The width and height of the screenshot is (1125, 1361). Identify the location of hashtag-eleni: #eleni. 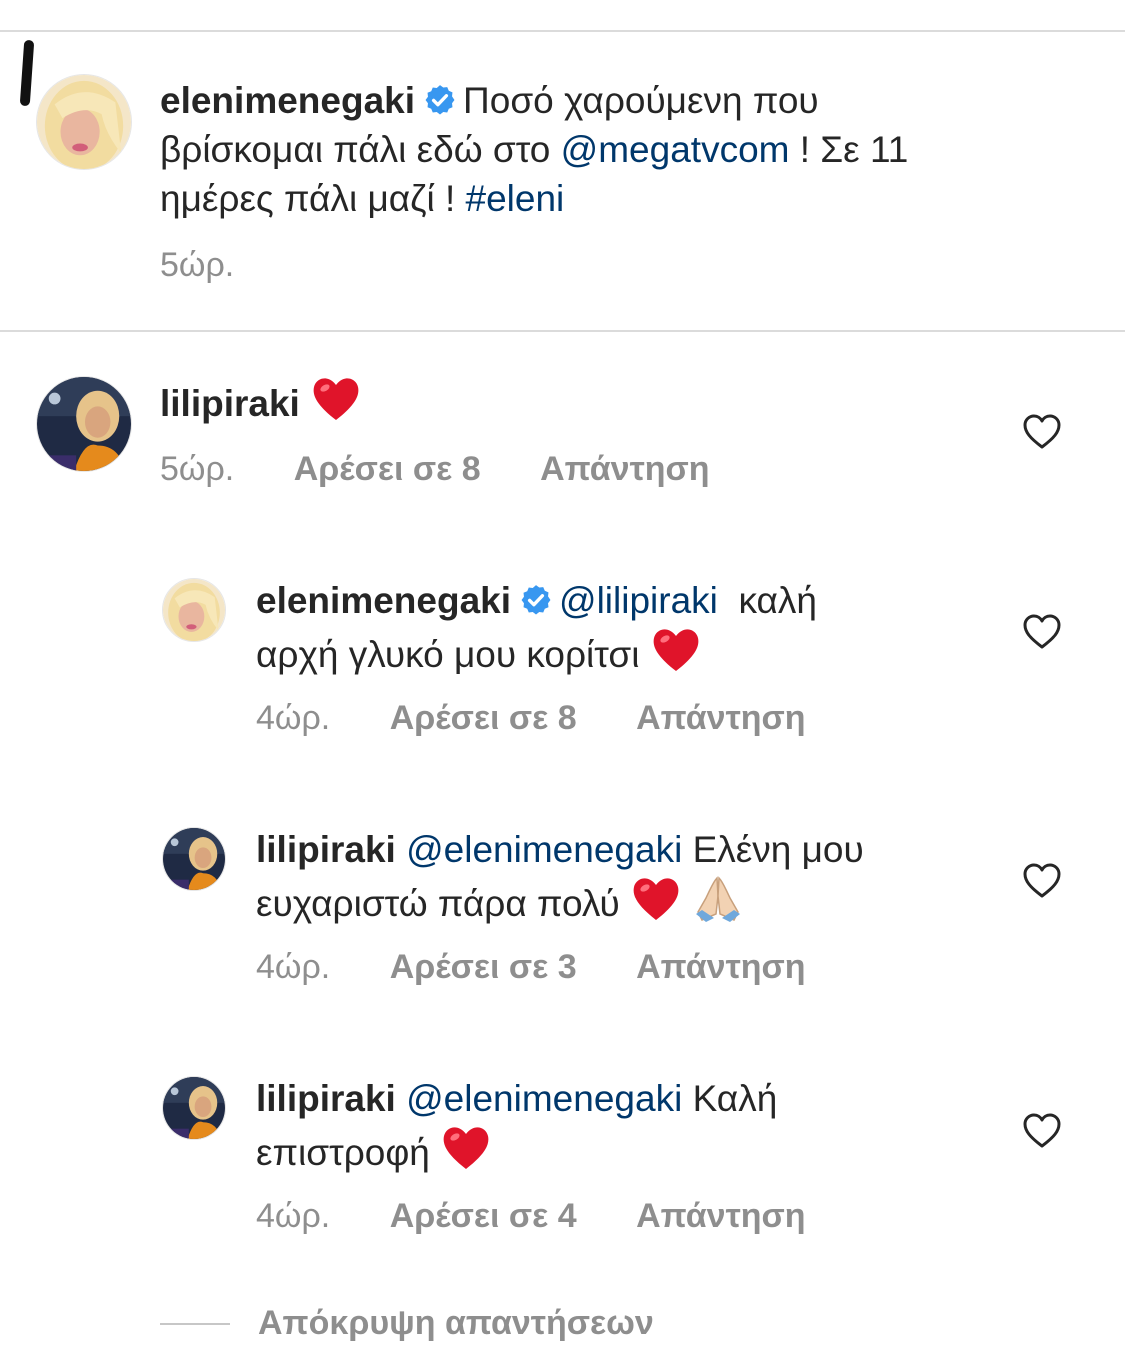
(515, 198).